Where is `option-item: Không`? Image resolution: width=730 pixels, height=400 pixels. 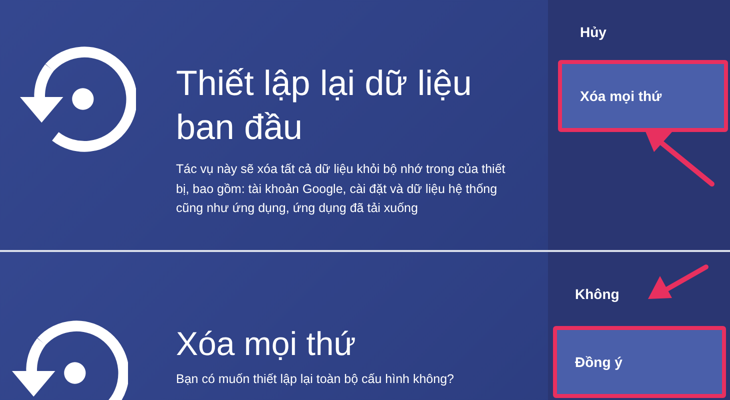 option-item: Không is located at coordinates (639, 294).